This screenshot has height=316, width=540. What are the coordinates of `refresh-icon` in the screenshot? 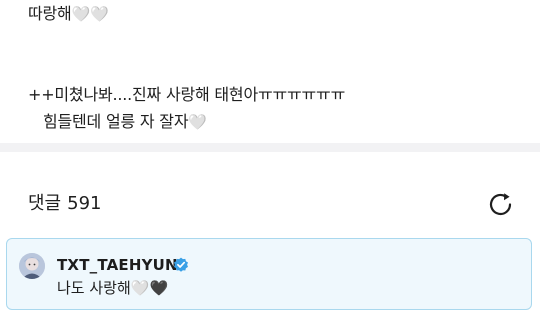 It's located at (500, 204).